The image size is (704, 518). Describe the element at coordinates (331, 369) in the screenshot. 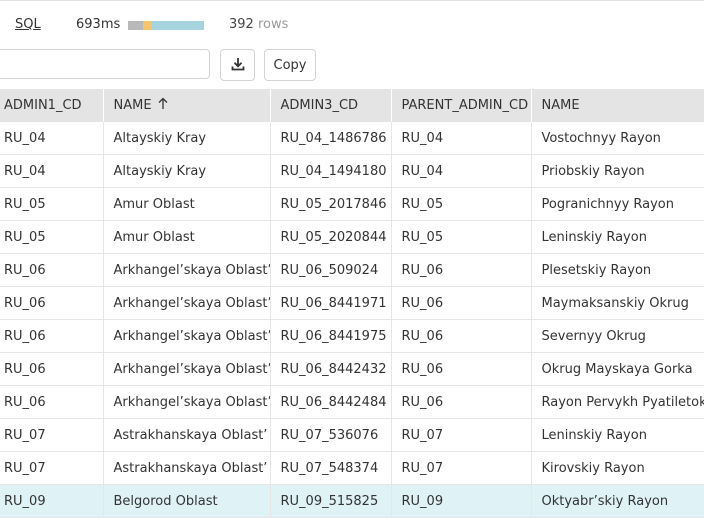

I see `table-cell: RU_06_8442432` at that location.